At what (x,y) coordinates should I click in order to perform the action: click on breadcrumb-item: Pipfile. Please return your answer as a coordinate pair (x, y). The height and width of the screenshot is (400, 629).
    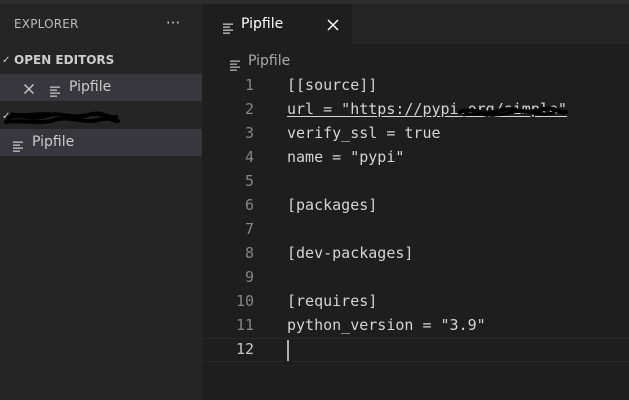
    Looking at the image, I should click on (269, 61).